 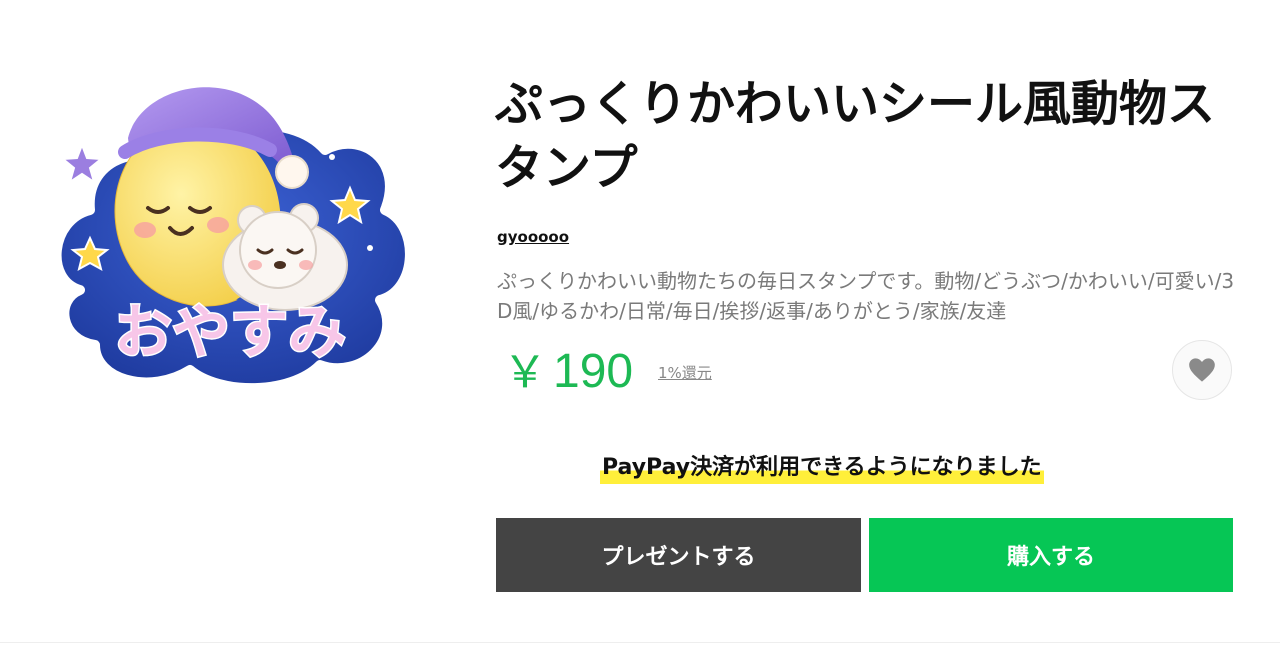 I want to click on paypay-notice: PayPay決済が利用できるようになりました, so click(x=822, y=468).